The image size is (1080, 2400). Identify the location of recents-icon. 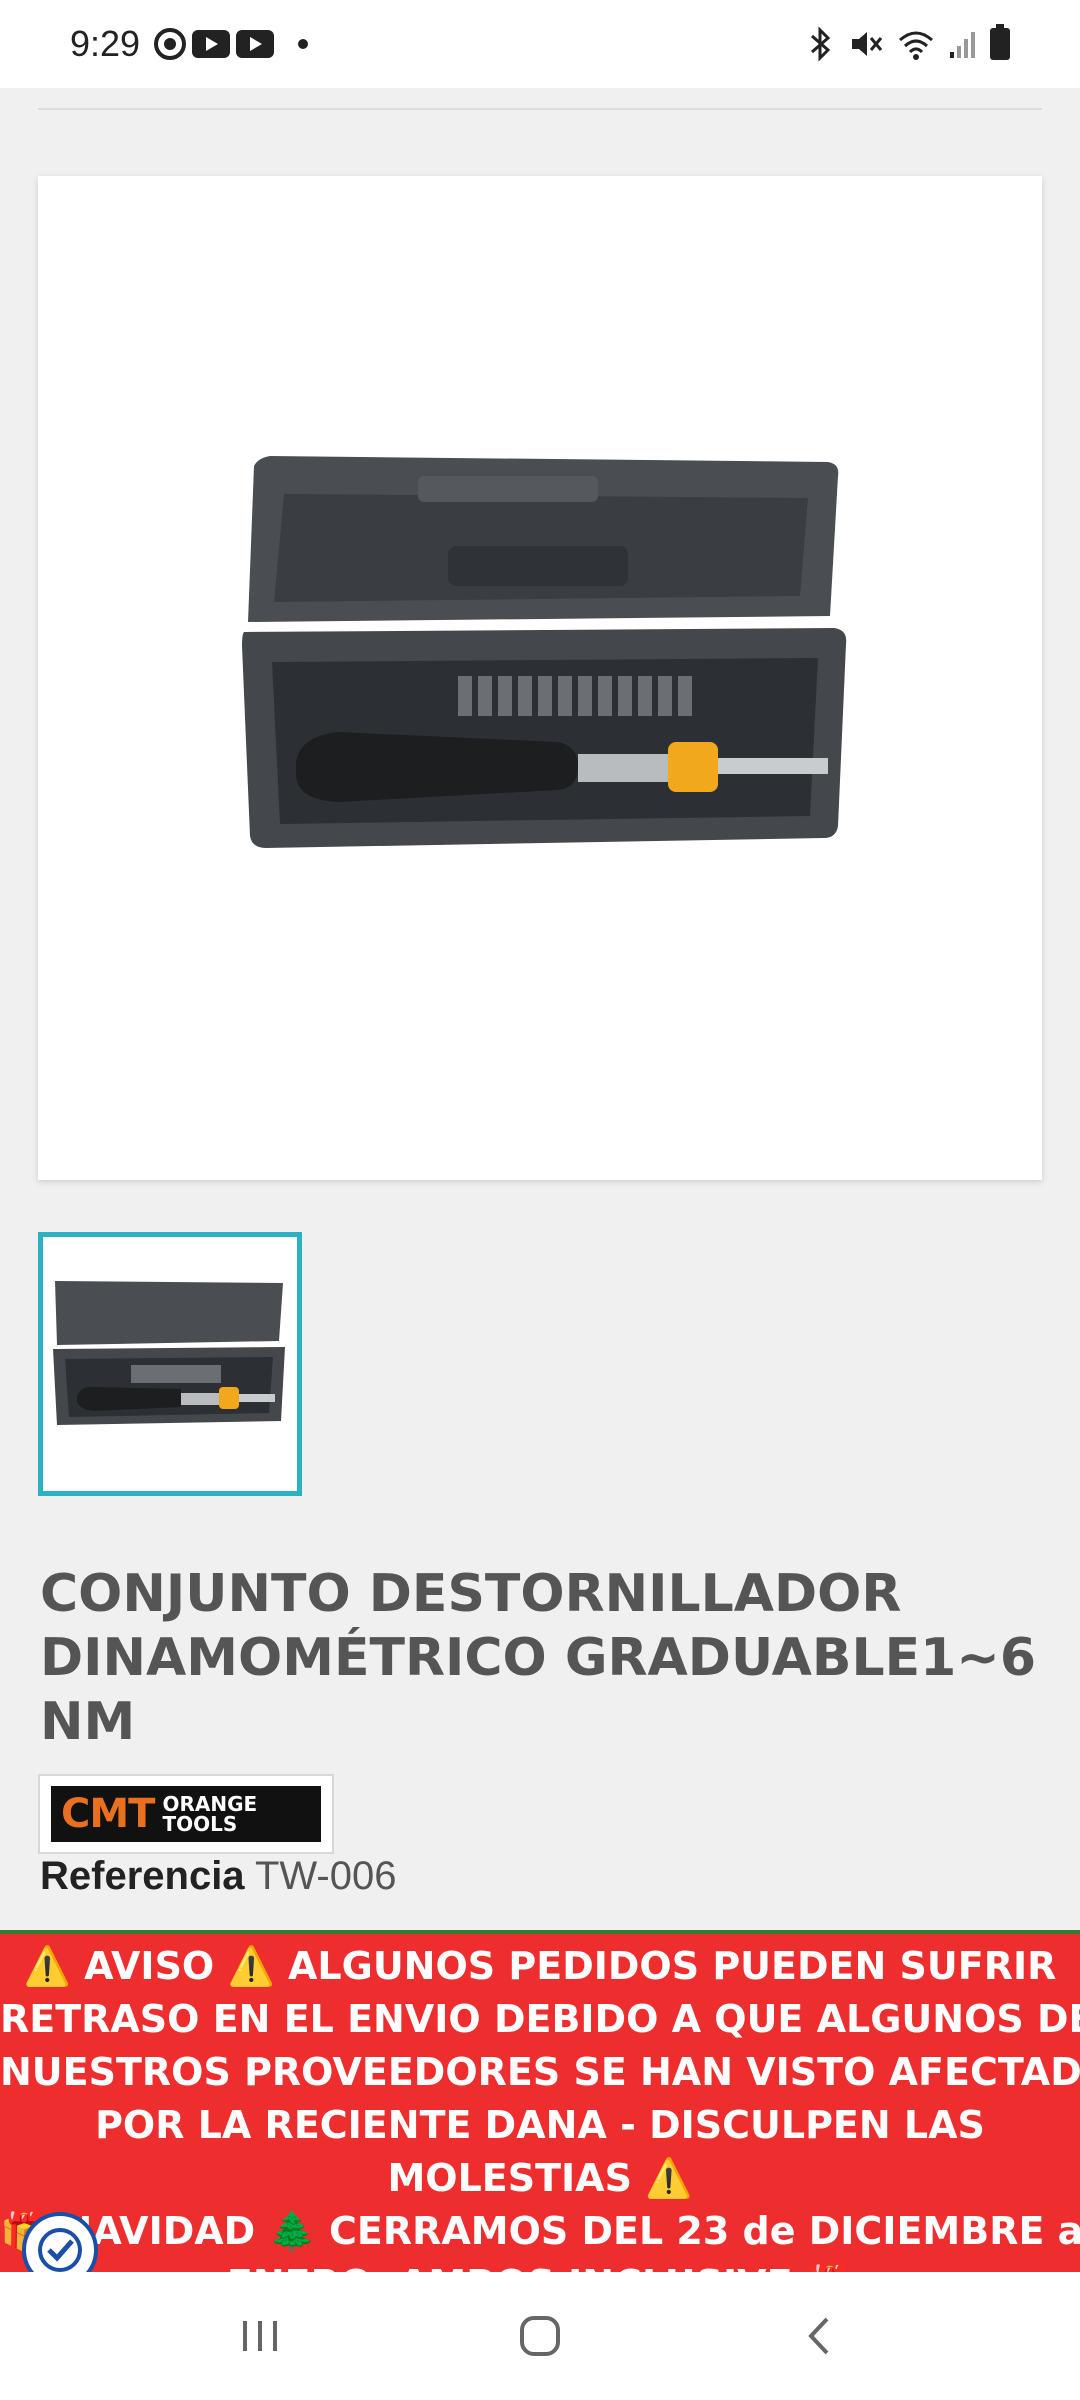
(260, 2336).